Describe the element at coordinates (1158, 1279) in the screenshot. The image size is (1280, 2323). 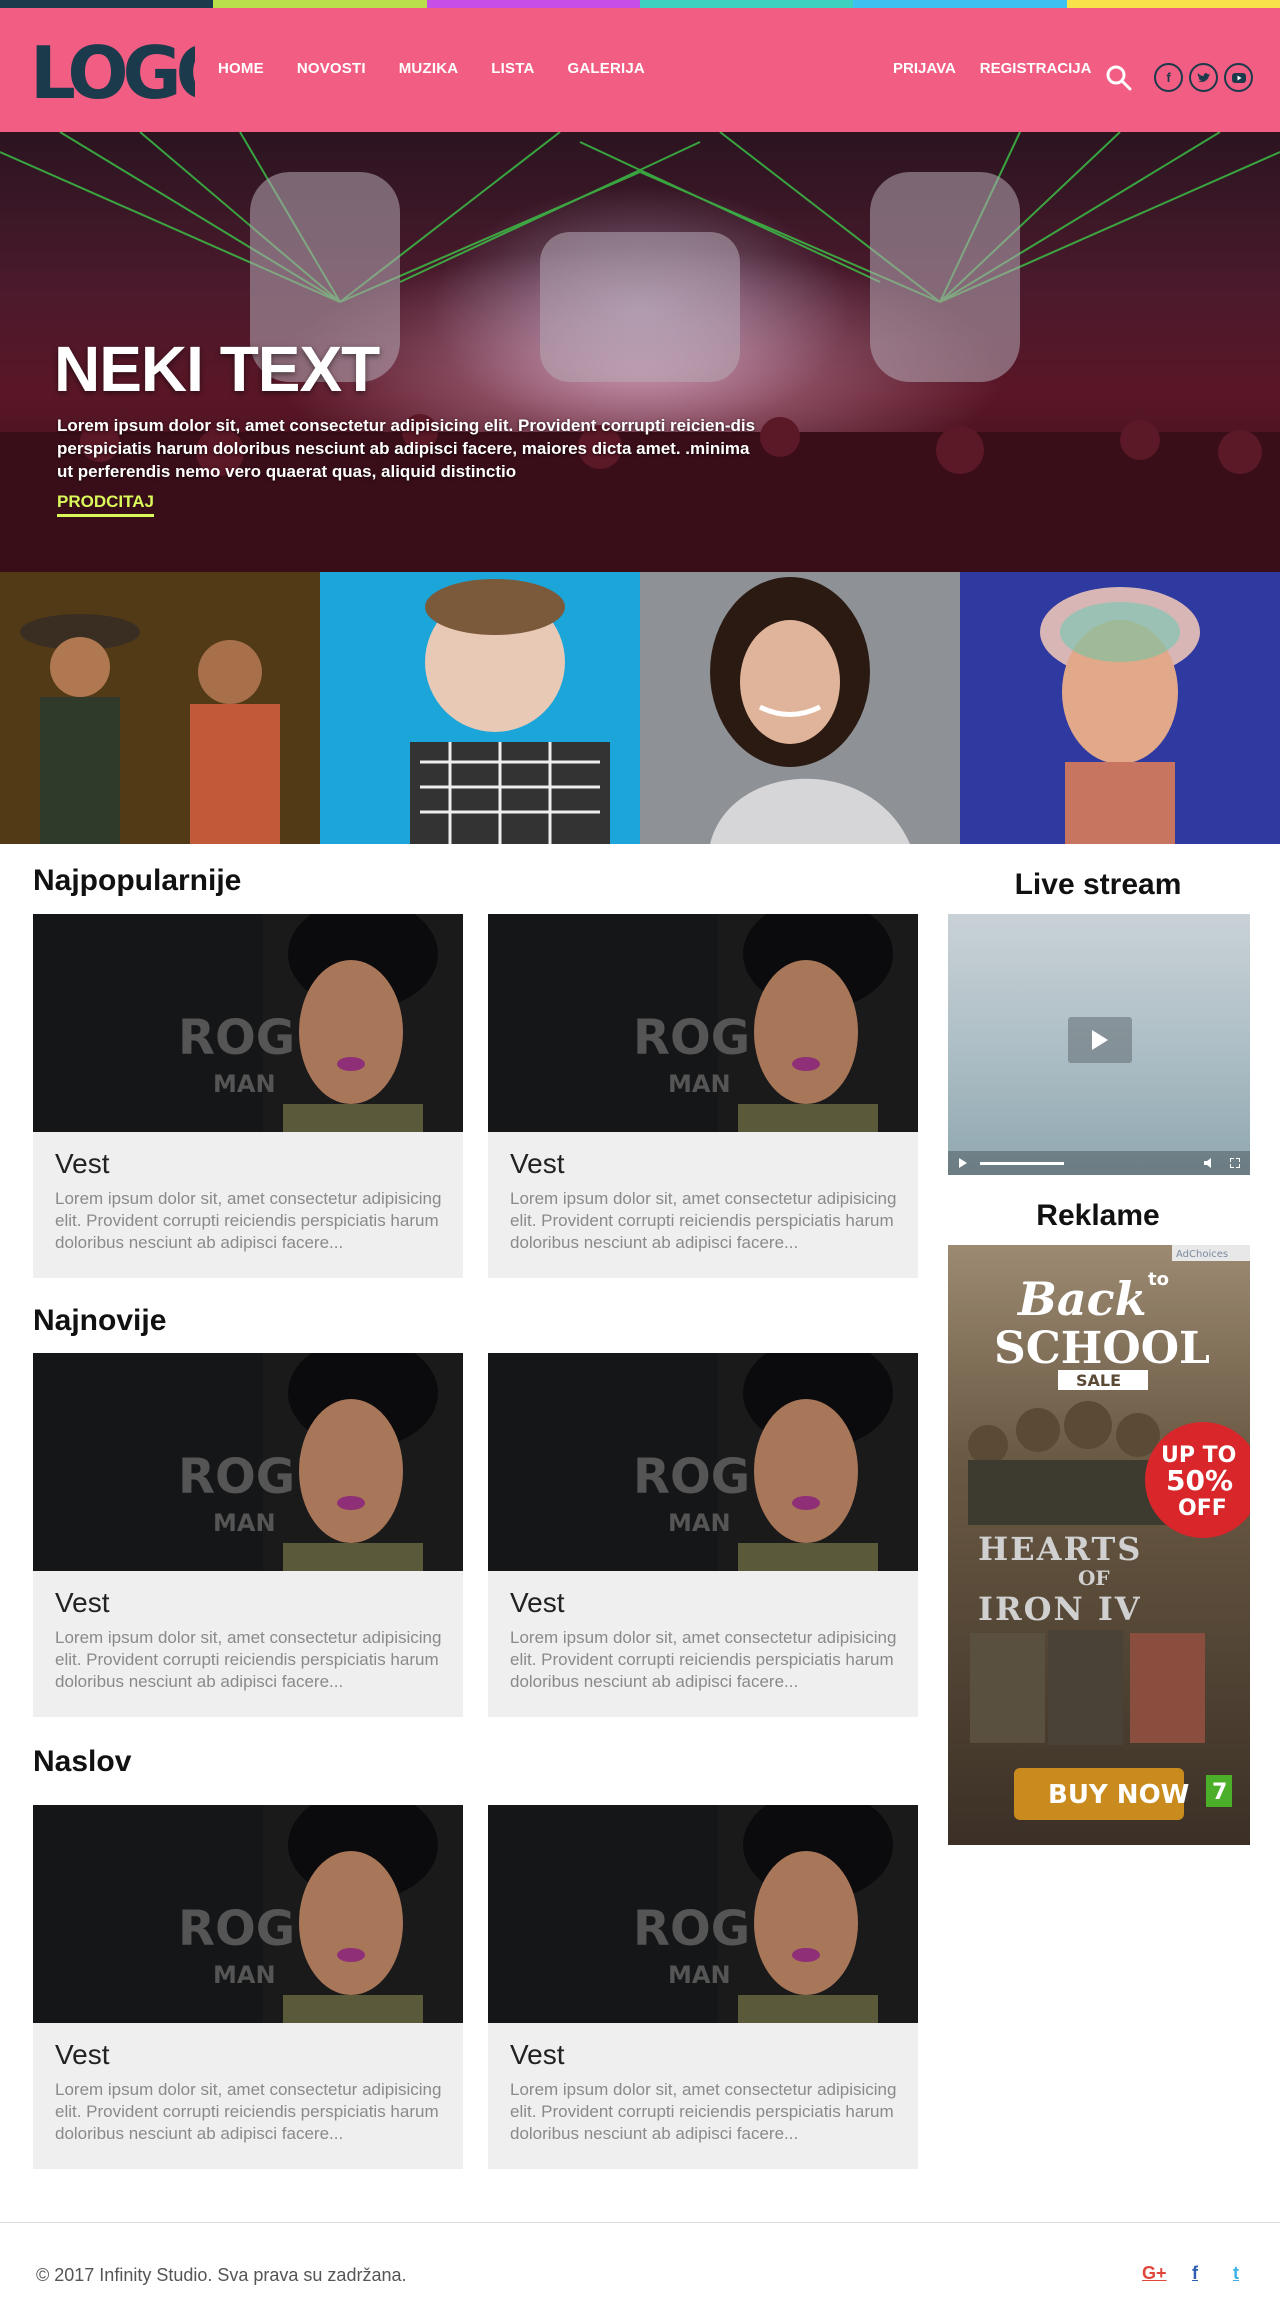
I see `ad-headline-small: to` at that location.